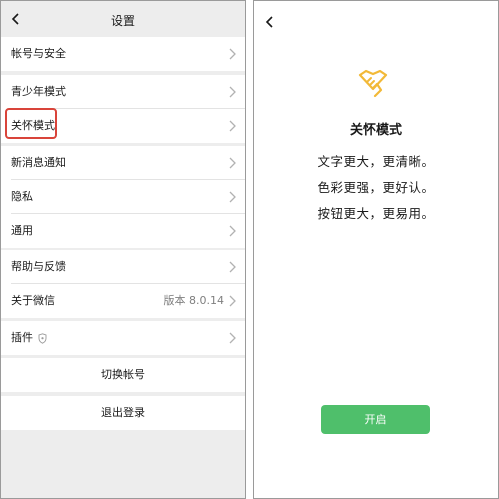  I want to click on settings-item-help-feedback: 帮助与反馈, so click(123, 267).